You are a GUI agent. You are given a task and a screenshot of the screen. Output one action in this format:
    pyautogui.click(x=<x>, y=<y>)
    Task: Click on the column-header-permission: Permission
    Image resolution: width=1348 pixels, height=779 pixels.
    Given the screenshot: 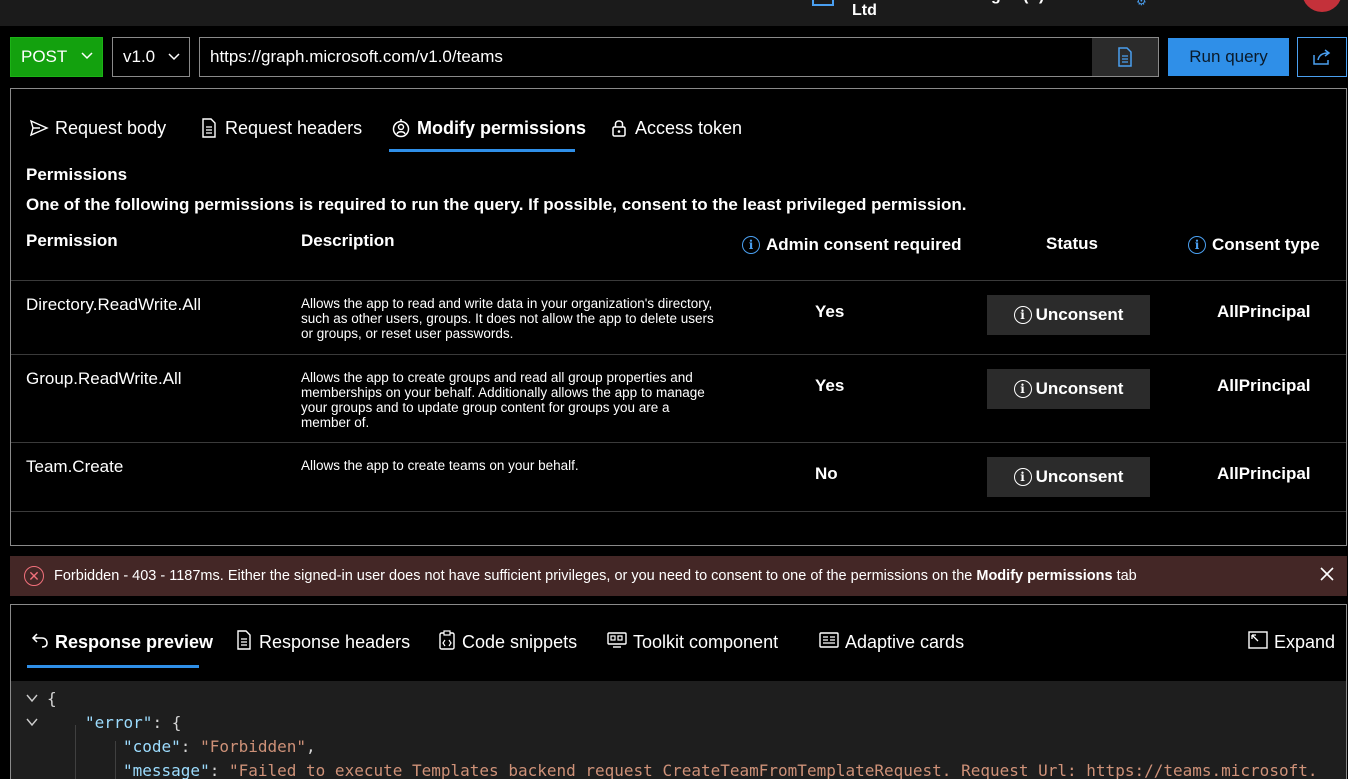 What is the action you would take?
    pyautogui.click(x=72, y=241)
    